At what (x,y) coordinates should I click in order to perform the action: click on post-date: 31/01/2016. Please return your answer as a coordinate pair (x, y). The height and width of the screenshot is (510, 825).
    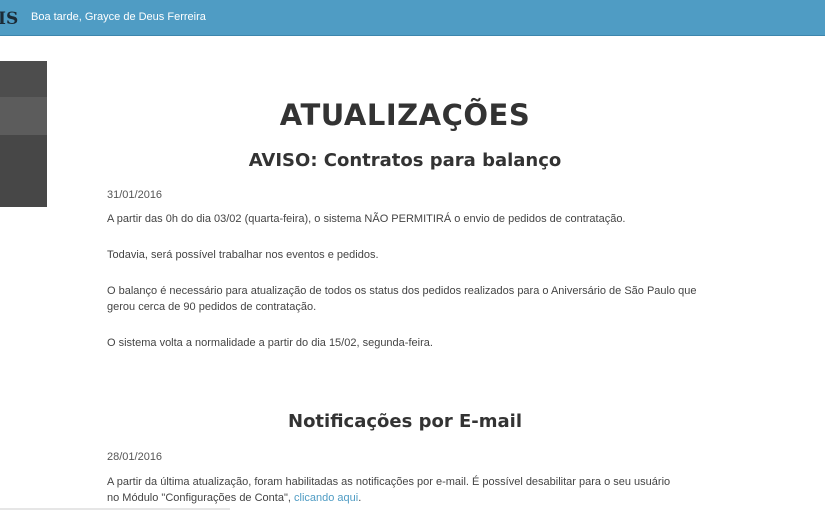
    Looking at the image, I should click on (135, 195).